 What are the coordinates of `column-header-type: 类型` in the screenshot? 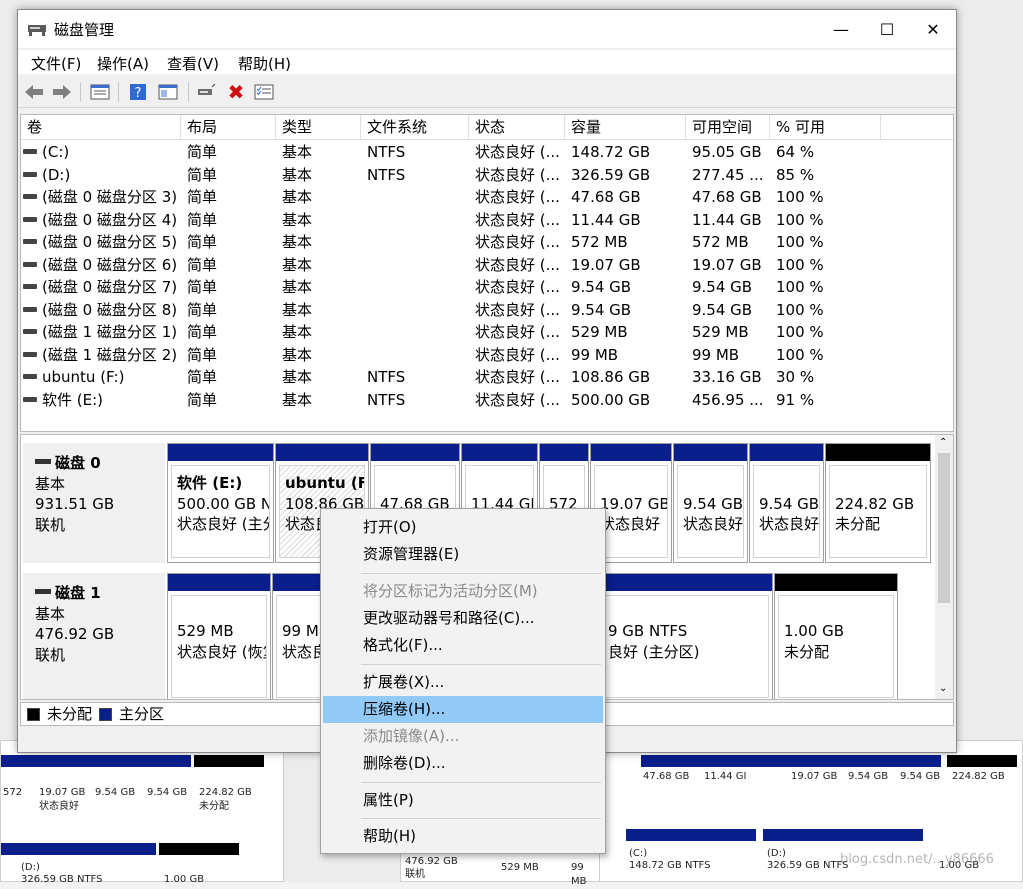 It's located at (318, 127).